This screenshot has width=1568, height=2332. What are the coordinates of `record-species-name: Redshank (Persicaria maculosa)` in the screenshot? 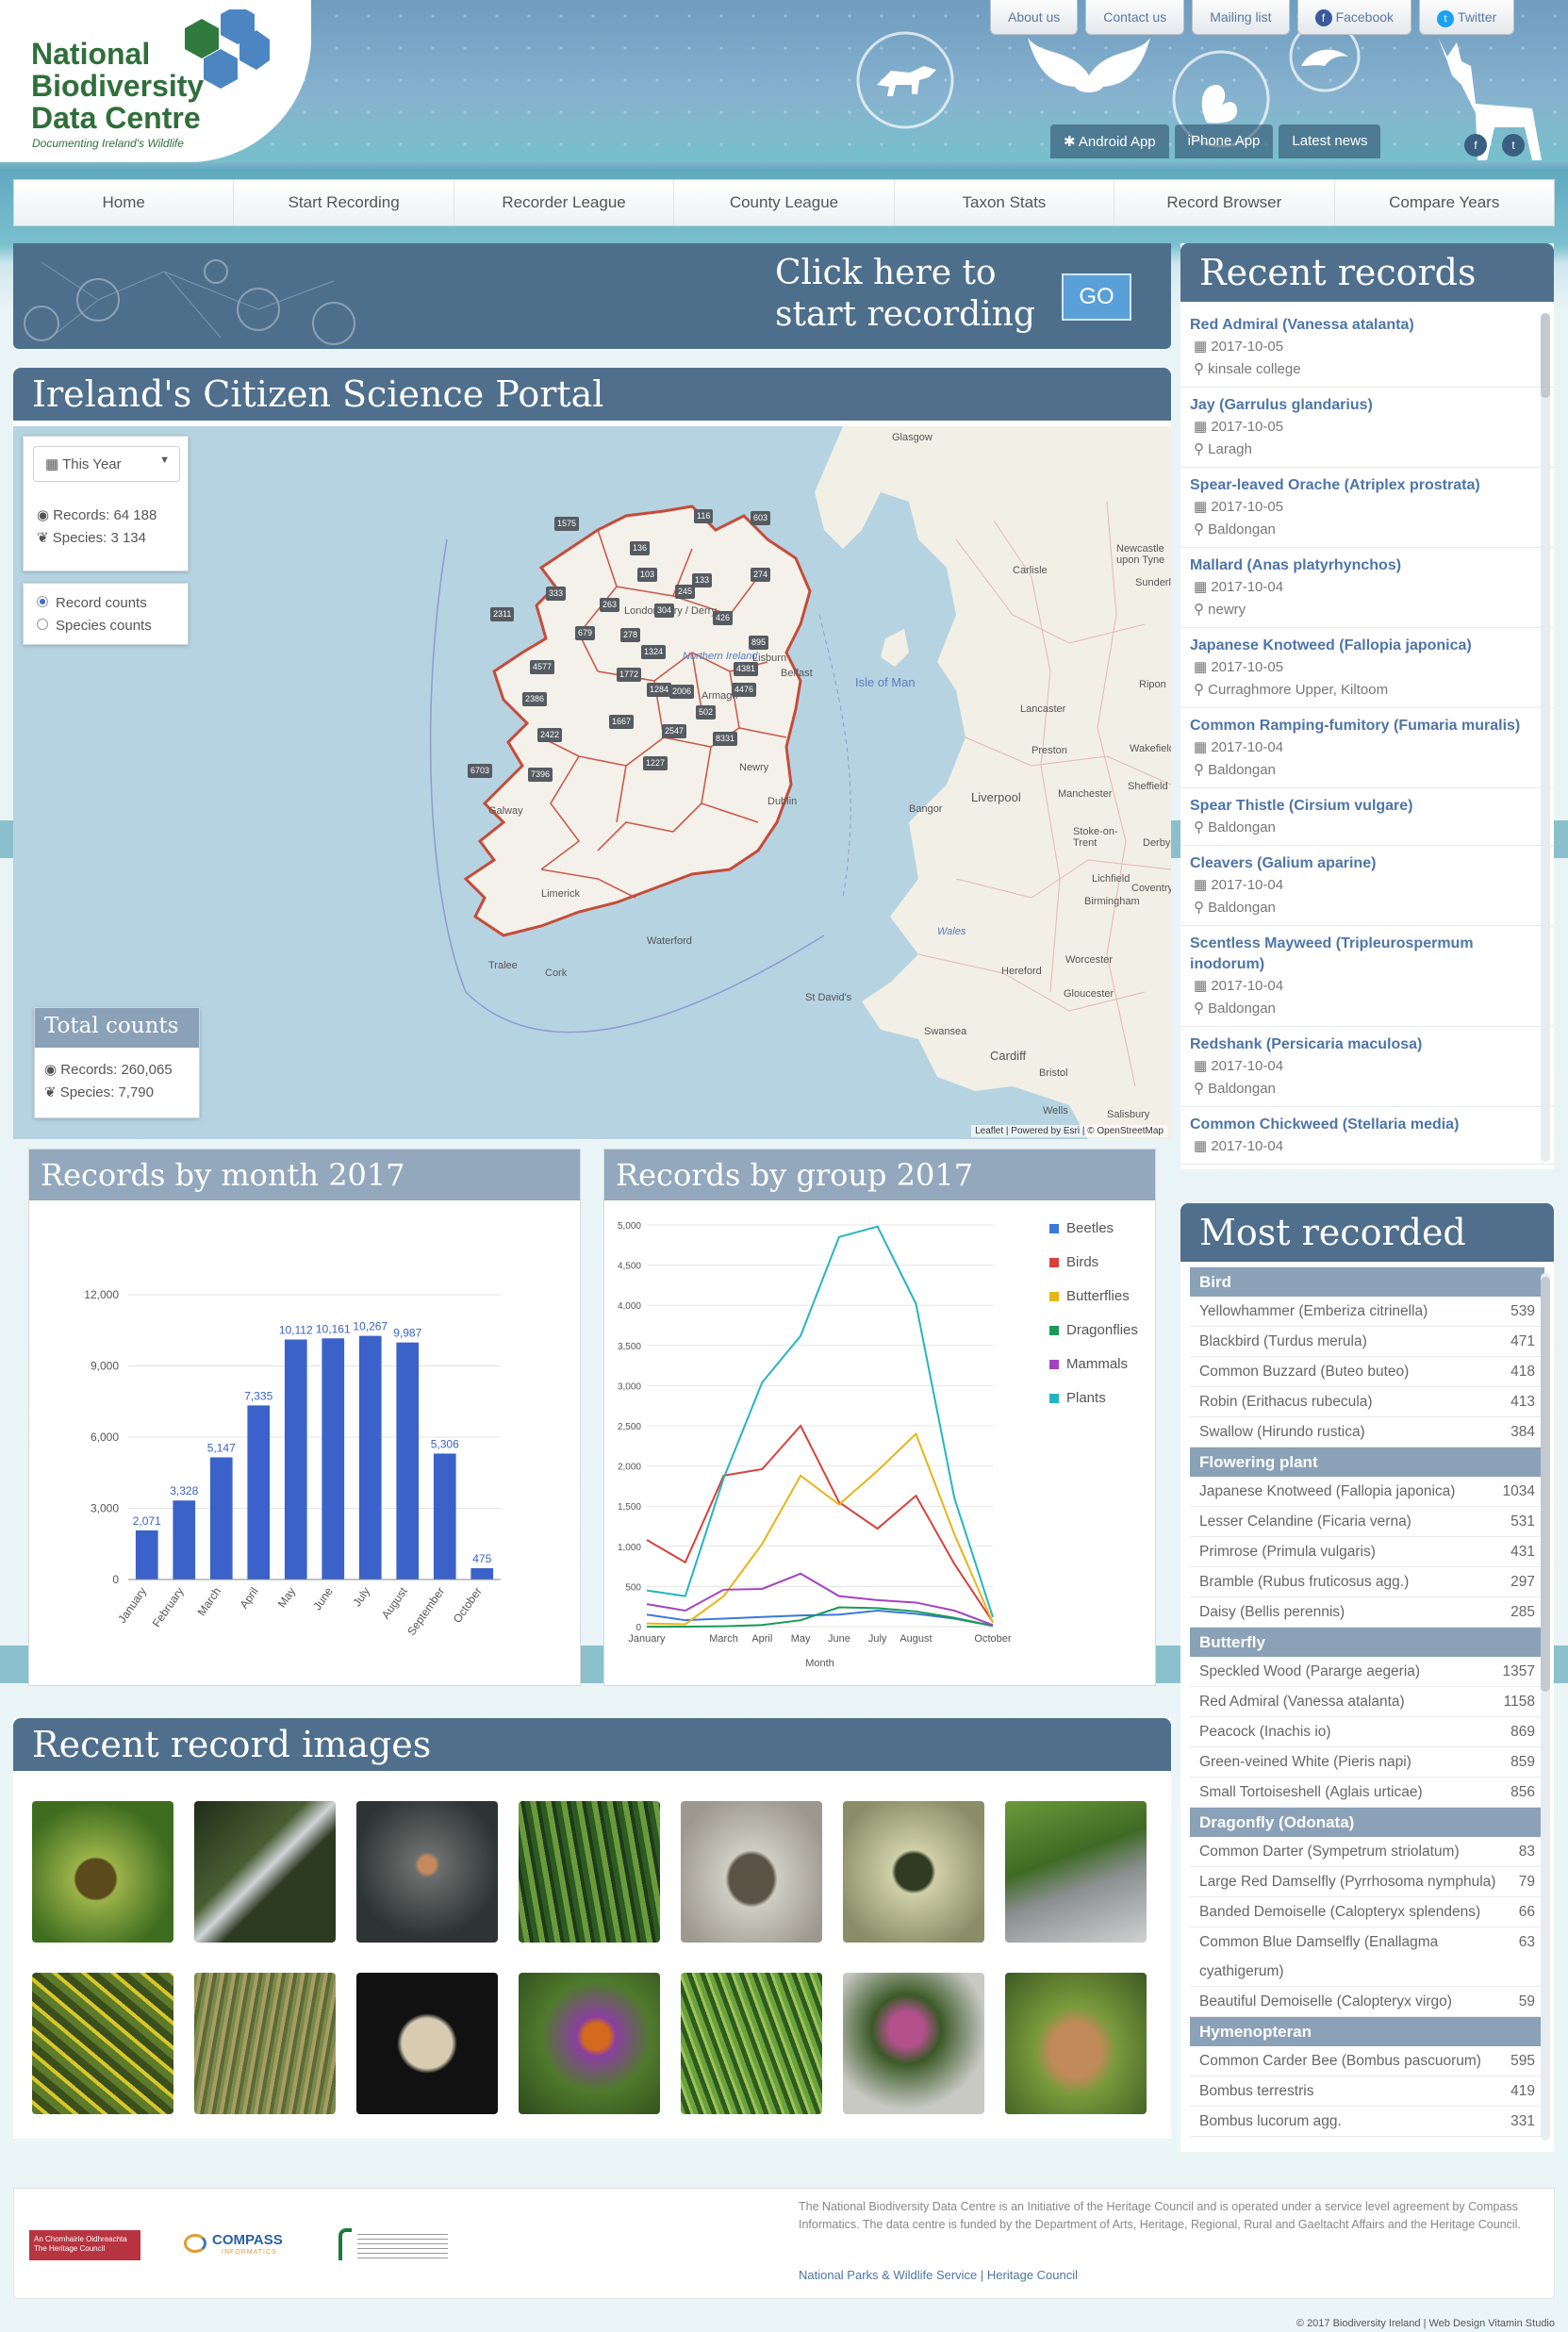 It's located at (1367, 1044).